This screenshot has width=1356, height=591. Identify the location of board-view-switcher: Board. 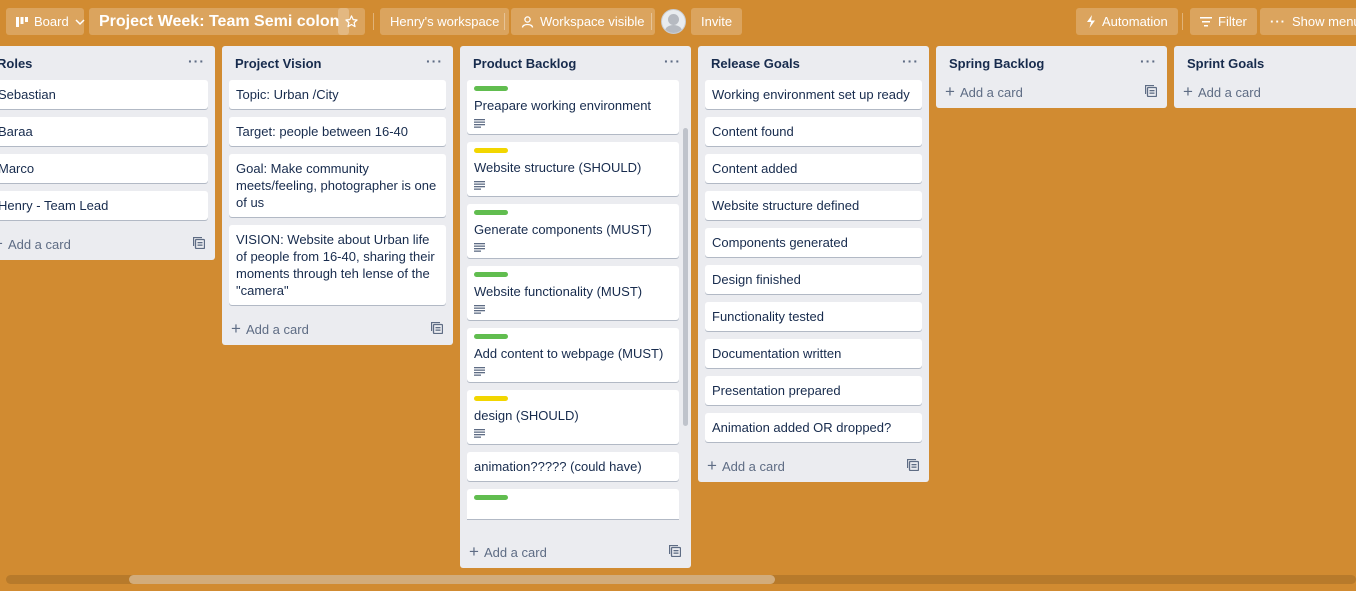
(45, 21).